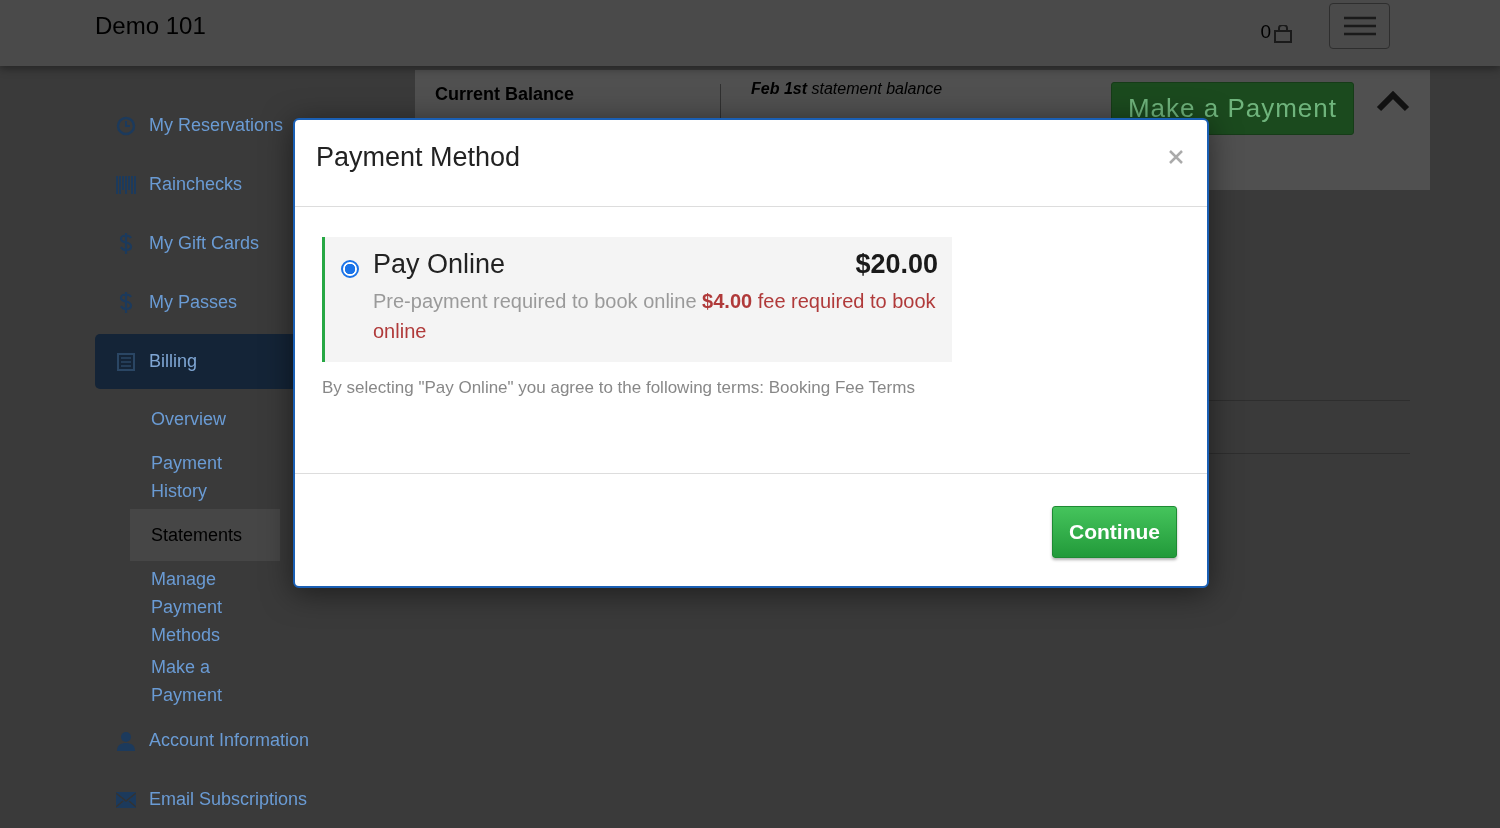 The height and width of the screenshot is (828, 1500). What do you see at coordinates (126, 740) in the screenshot?
I see `person-icon` at bounding box center [126, 740].